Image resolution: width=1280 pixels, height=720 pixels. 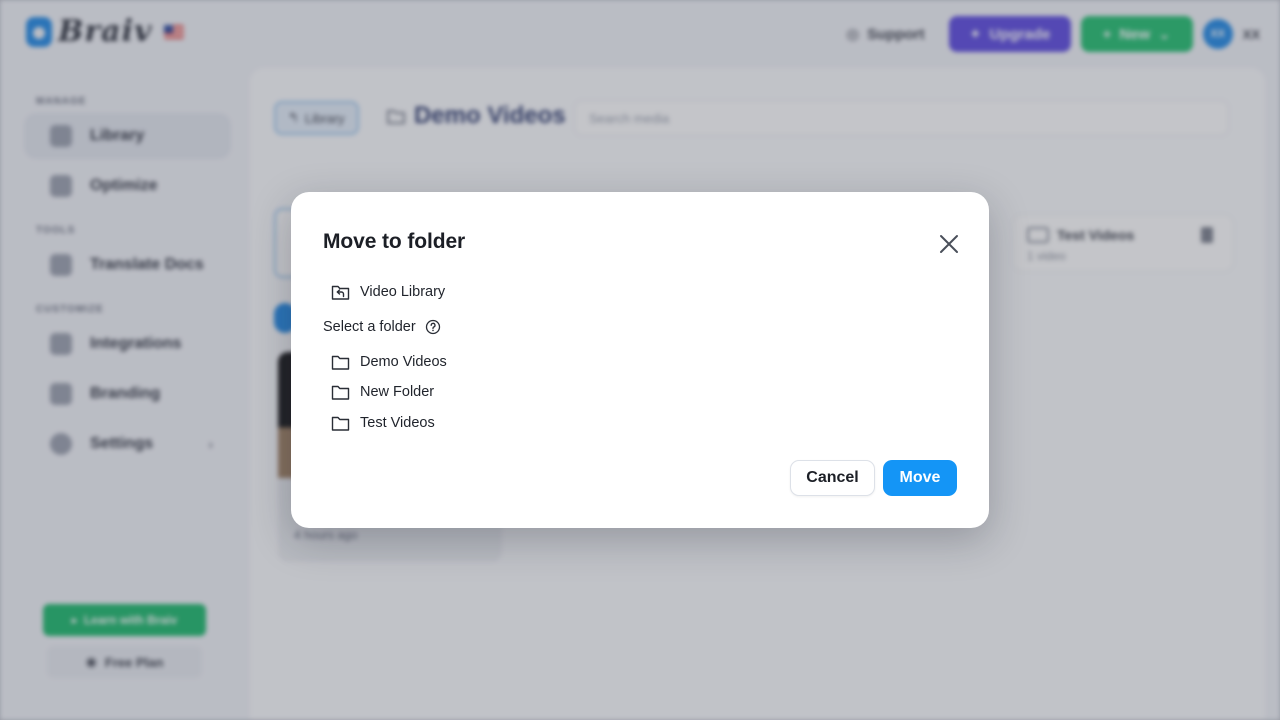 I want to click on close-icon, so click(x=949, y=244).